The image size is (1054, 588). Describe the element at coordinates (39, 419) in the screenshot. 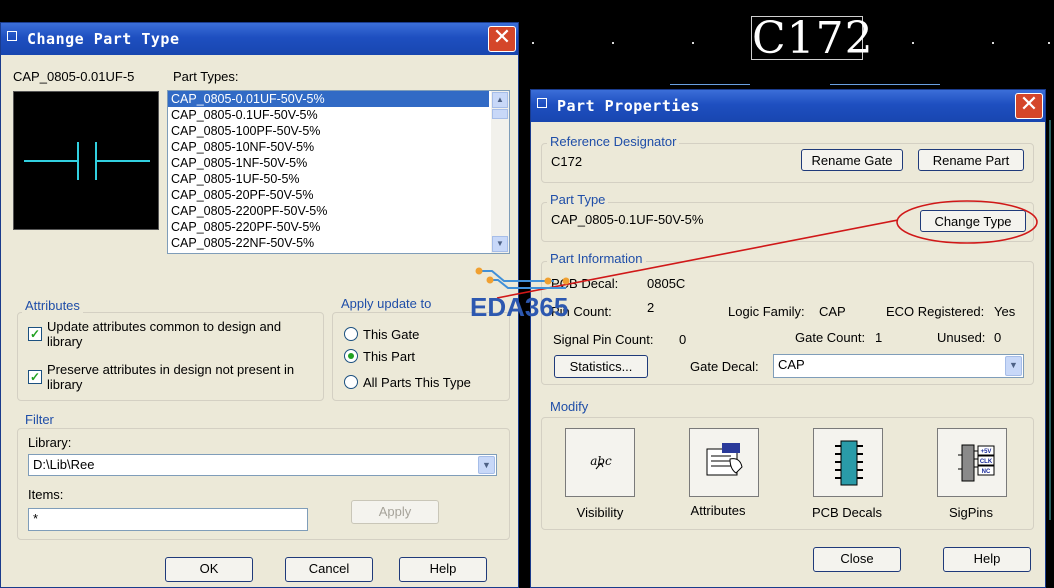

I see `filter-group-title: Filter` at that location.